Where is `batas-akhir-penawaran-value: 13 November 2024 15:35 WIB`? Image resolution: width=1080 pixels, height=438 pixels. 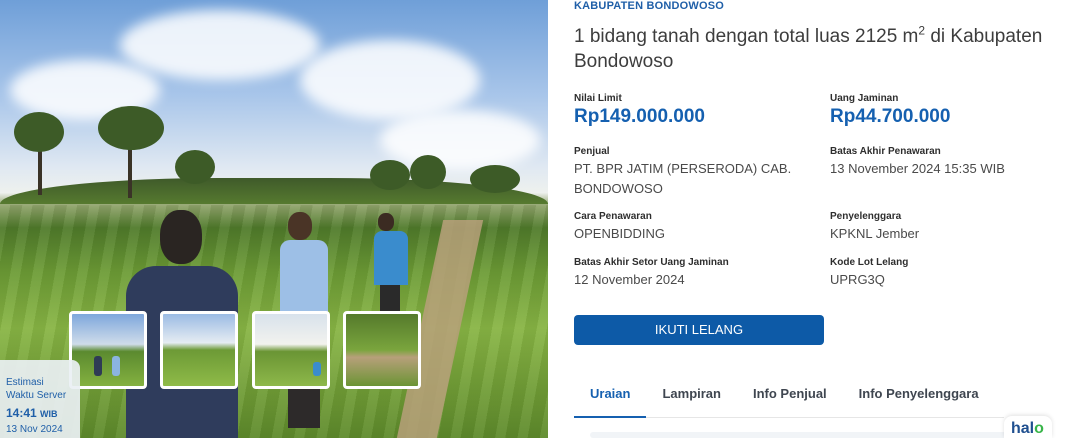 batas-akhir-penawaran-value: 13 November 2024 15:35 WIB is located at coordinates (917, 168).